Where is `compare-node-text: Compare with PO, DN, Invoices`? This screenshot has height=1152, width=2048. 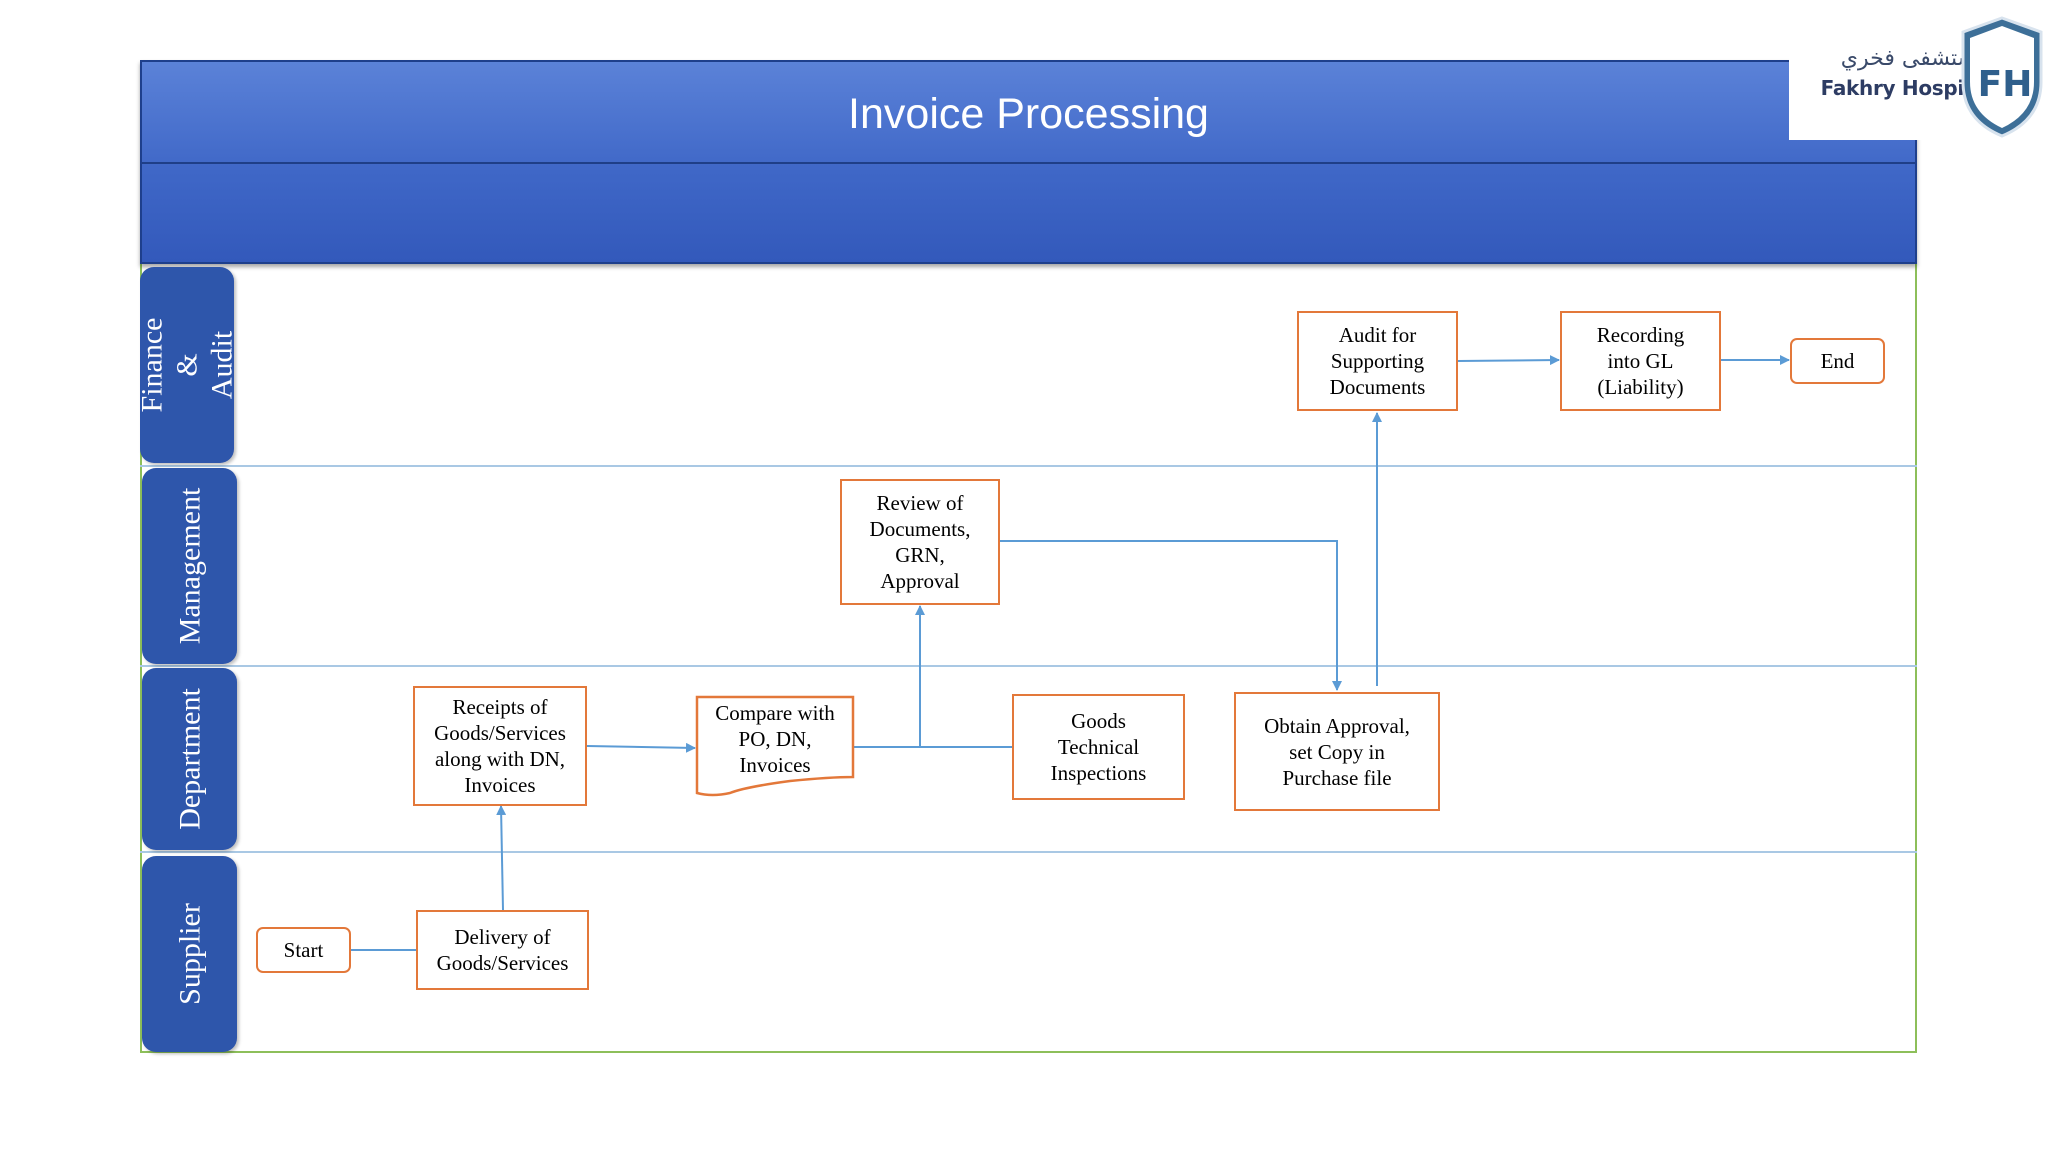 compare-node-text: Compare with PO, DN, Invoices is located at coordinates (775, 739).